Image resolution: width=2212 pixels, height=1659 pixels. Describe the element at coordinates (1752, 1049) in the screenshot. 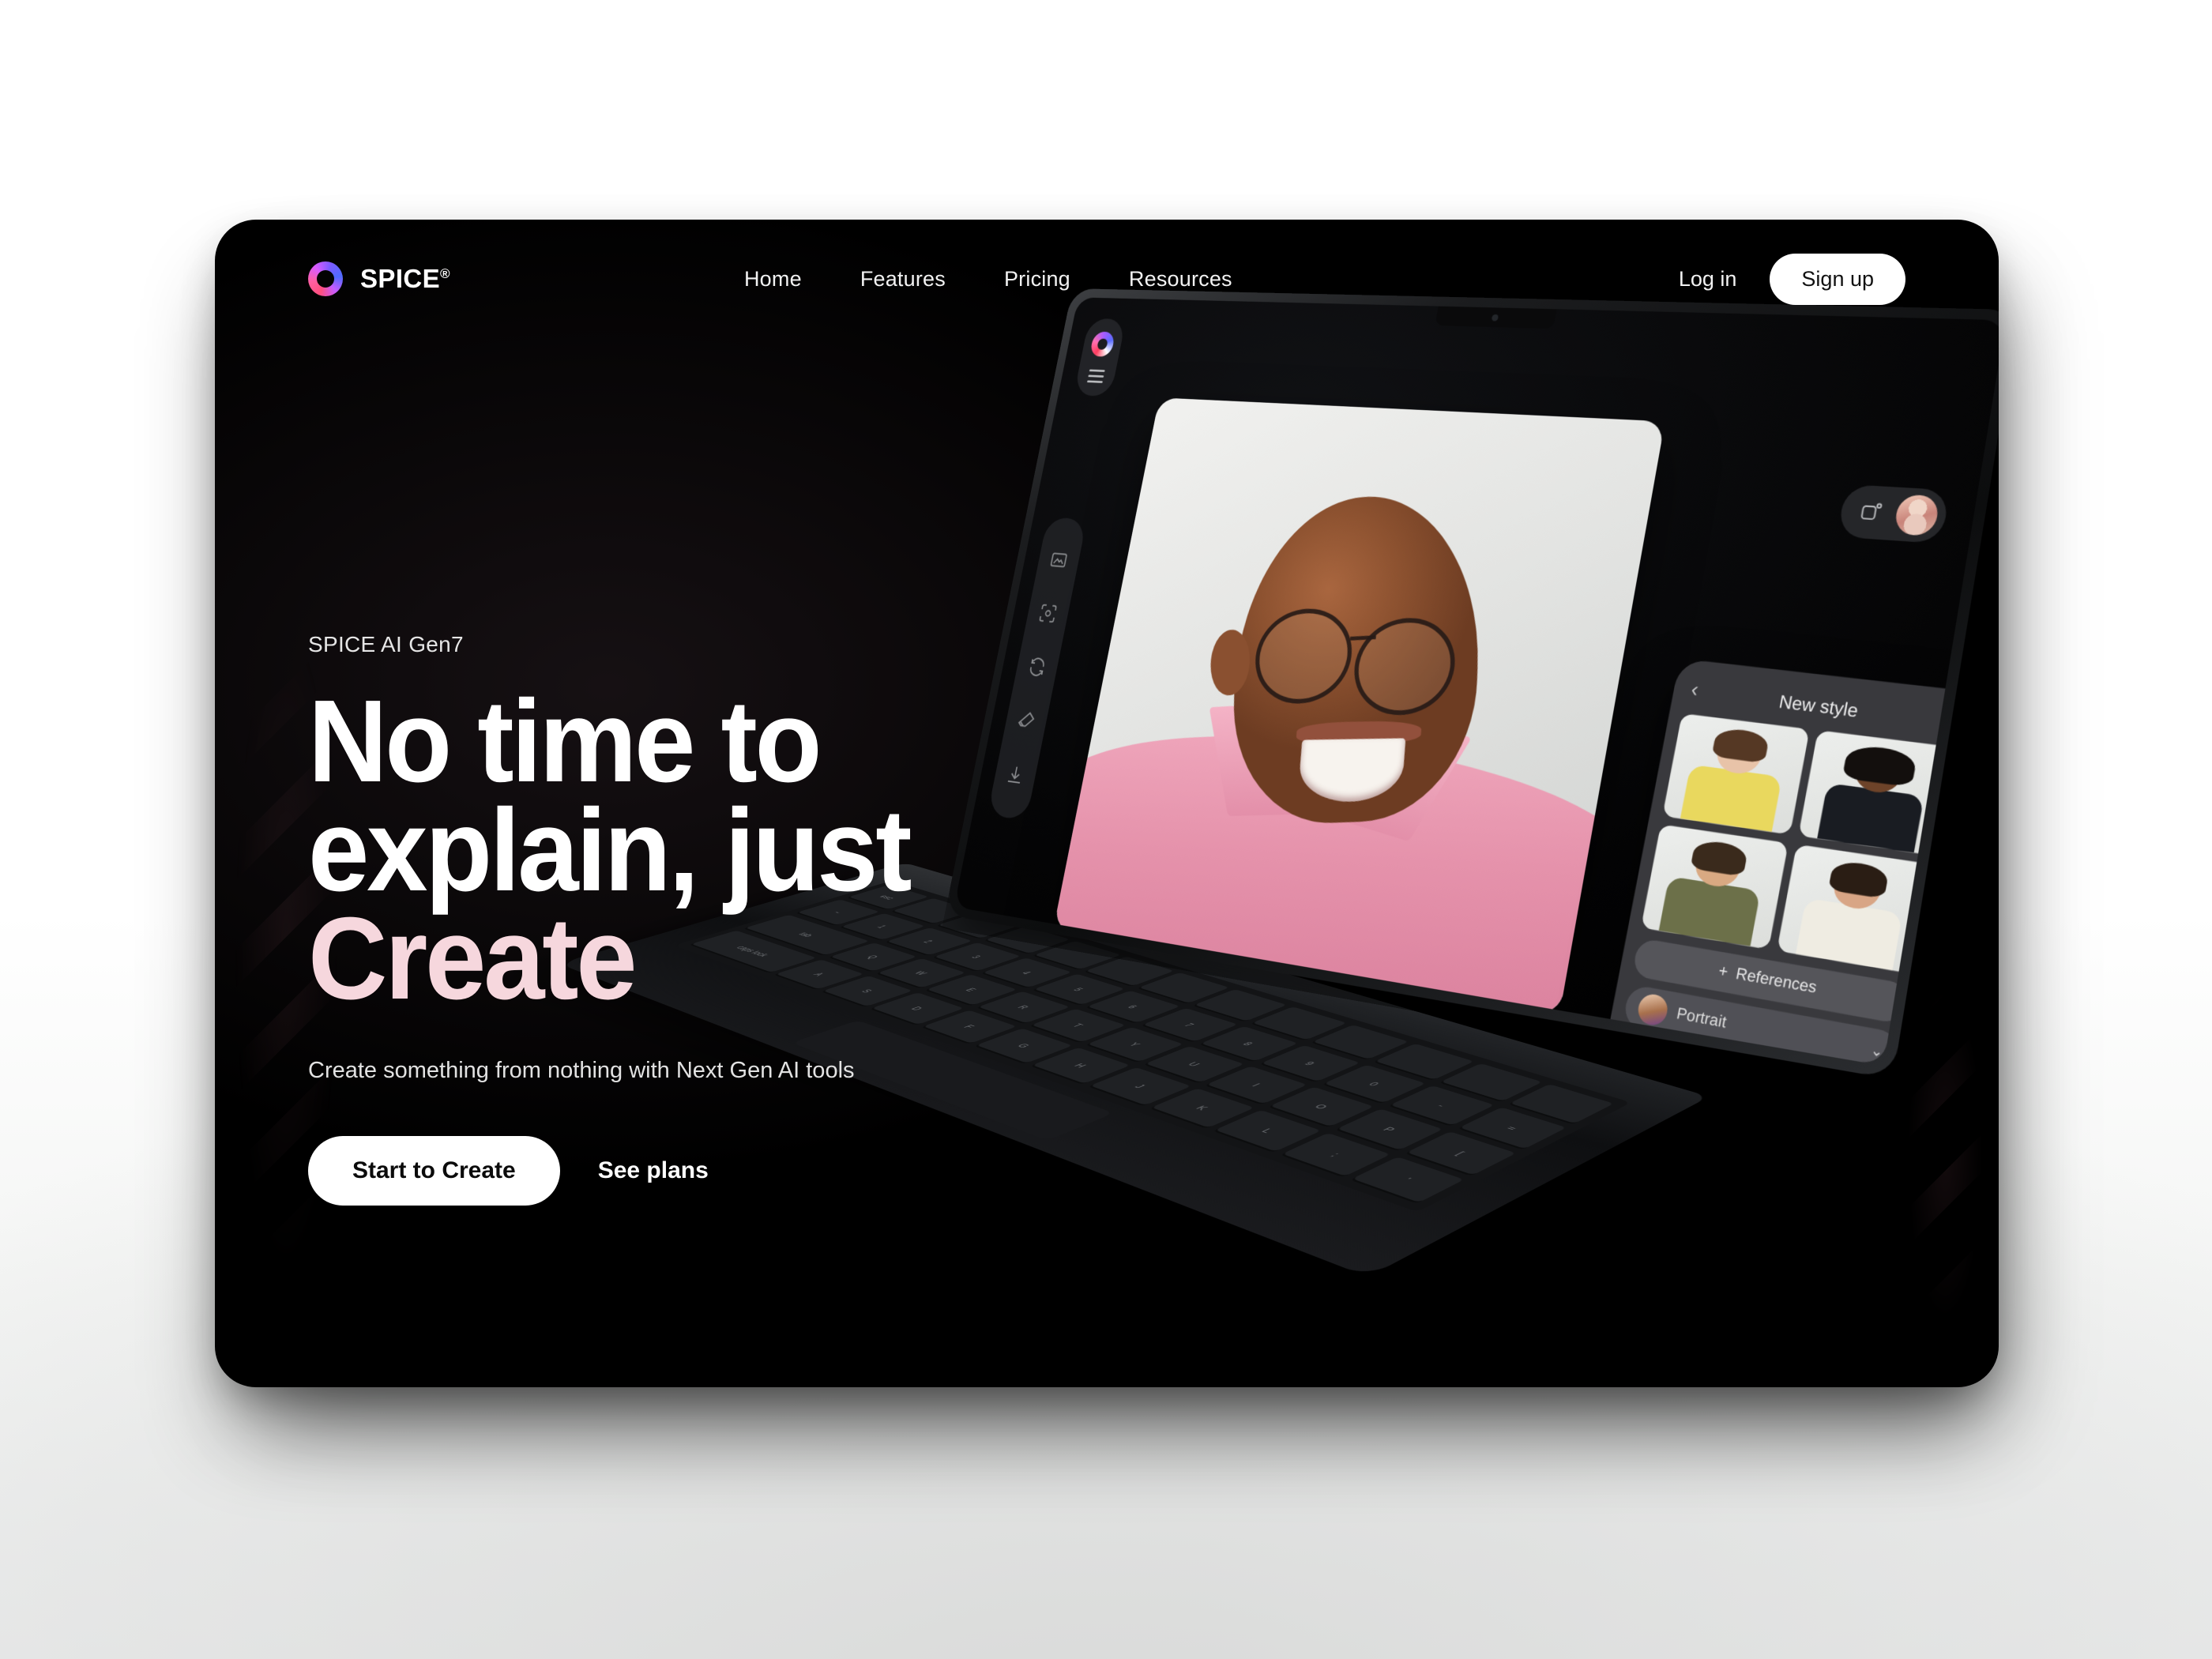

I see `style-name-input: My portrait style` at that location.